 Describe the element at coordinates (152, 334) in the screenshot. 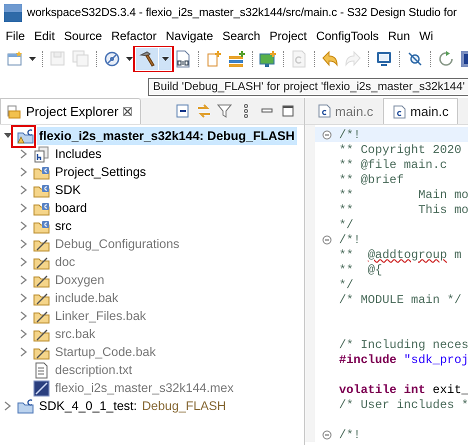

I see `tree-item: src.bak` at that location.